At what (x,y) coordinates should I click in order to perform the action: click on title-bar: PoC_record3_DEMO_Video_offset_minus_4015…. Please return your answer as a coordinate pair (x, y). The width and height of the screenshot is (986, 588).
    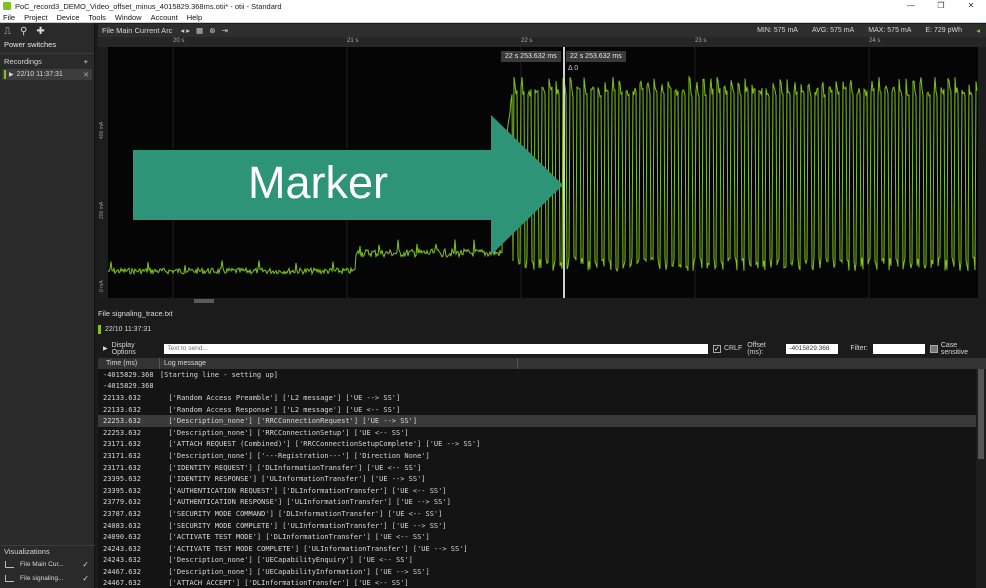
    Looking at the image, I should click on (493, 6).